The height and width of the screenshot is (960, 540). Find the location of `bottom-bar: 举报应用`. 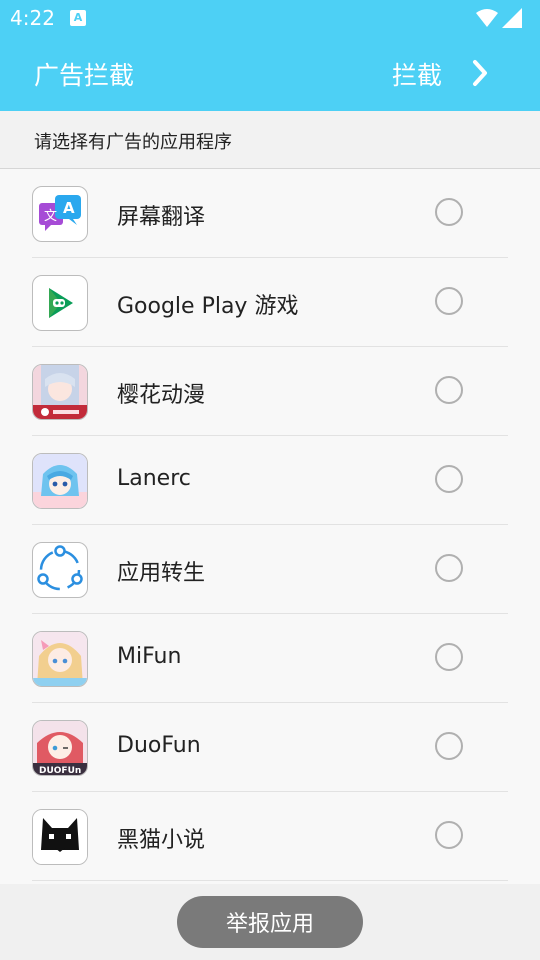

bottom-bar: 举报应用 is located at coordinates (270, 922).